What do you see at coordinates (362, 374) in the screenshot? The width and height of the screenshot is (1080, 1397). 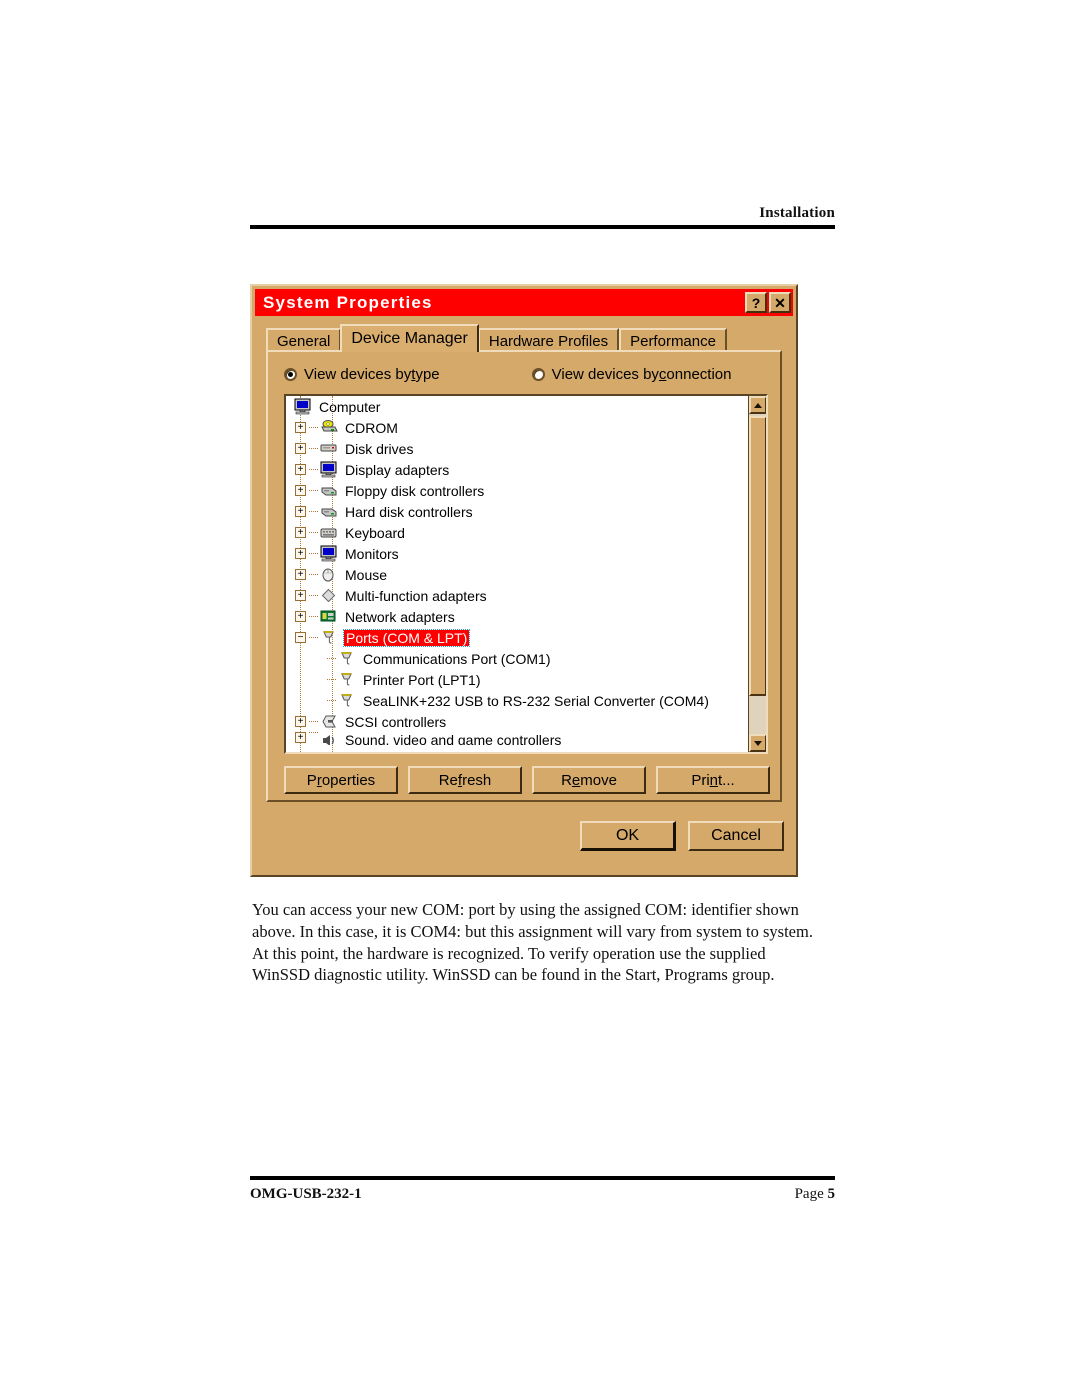 I see `radio-view-by-type: View devices by t ype` at bounding box center [362, 374].